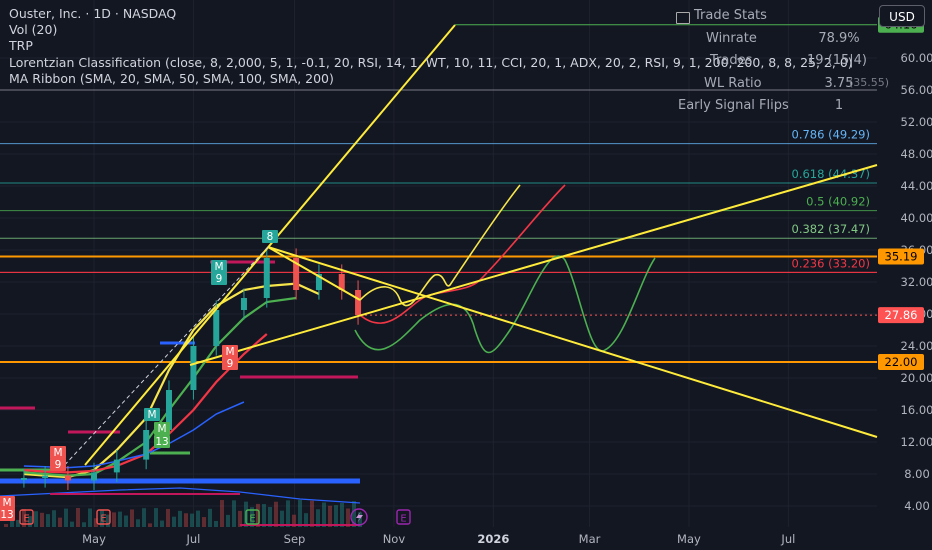 The image size is (932, 550). What do you see at coordinates (394, 539) in the screenshot?
I see `time-tick-label: Nov` at bounding box center [394, 539].